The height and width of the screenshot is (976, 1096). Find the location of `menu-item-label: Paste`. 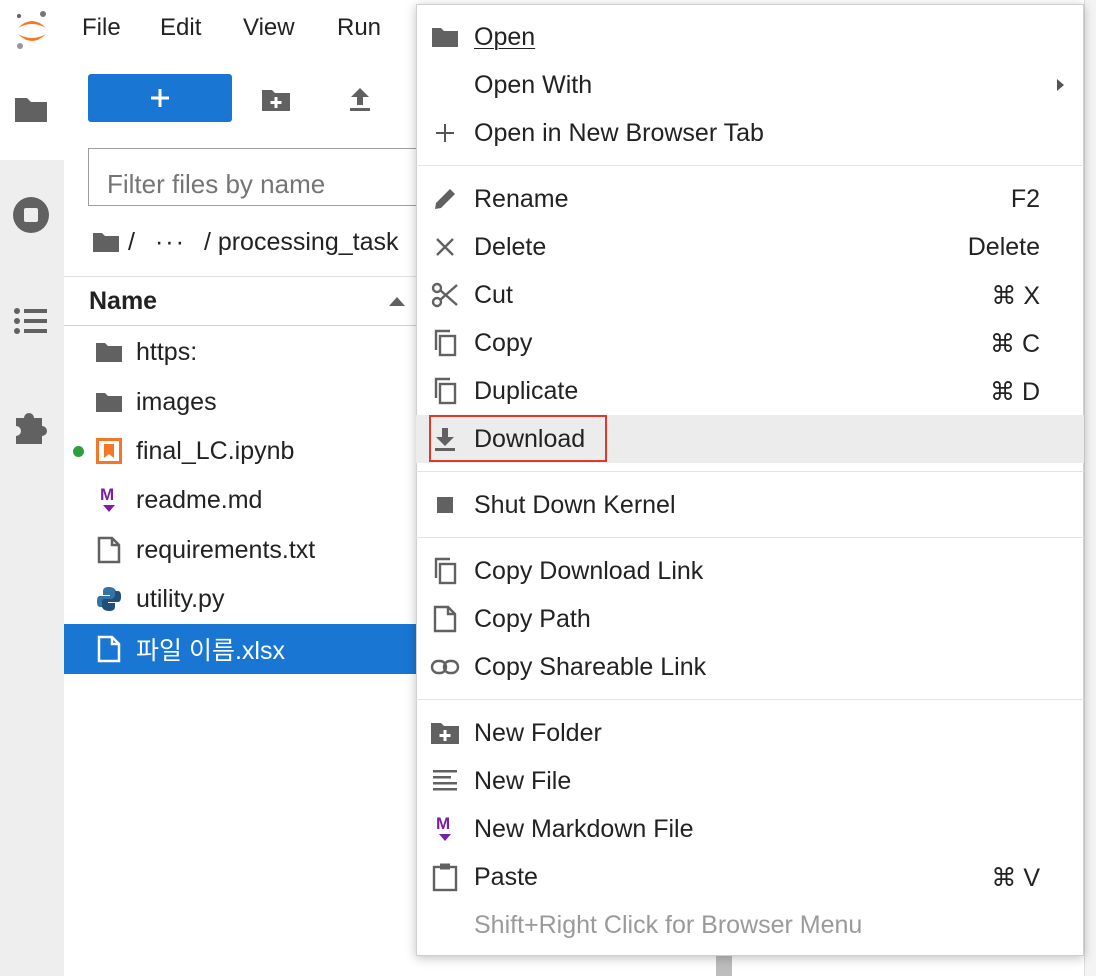

menu-item-label: Paste is located at coordinates (506, 877).